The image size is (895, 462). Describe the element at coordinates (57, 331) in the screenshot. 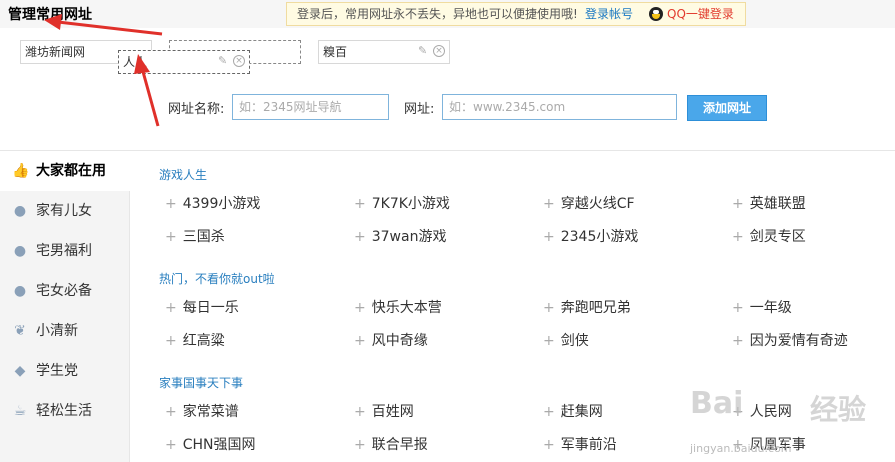

I see `sidebar-item-label: 小清新` at that location.